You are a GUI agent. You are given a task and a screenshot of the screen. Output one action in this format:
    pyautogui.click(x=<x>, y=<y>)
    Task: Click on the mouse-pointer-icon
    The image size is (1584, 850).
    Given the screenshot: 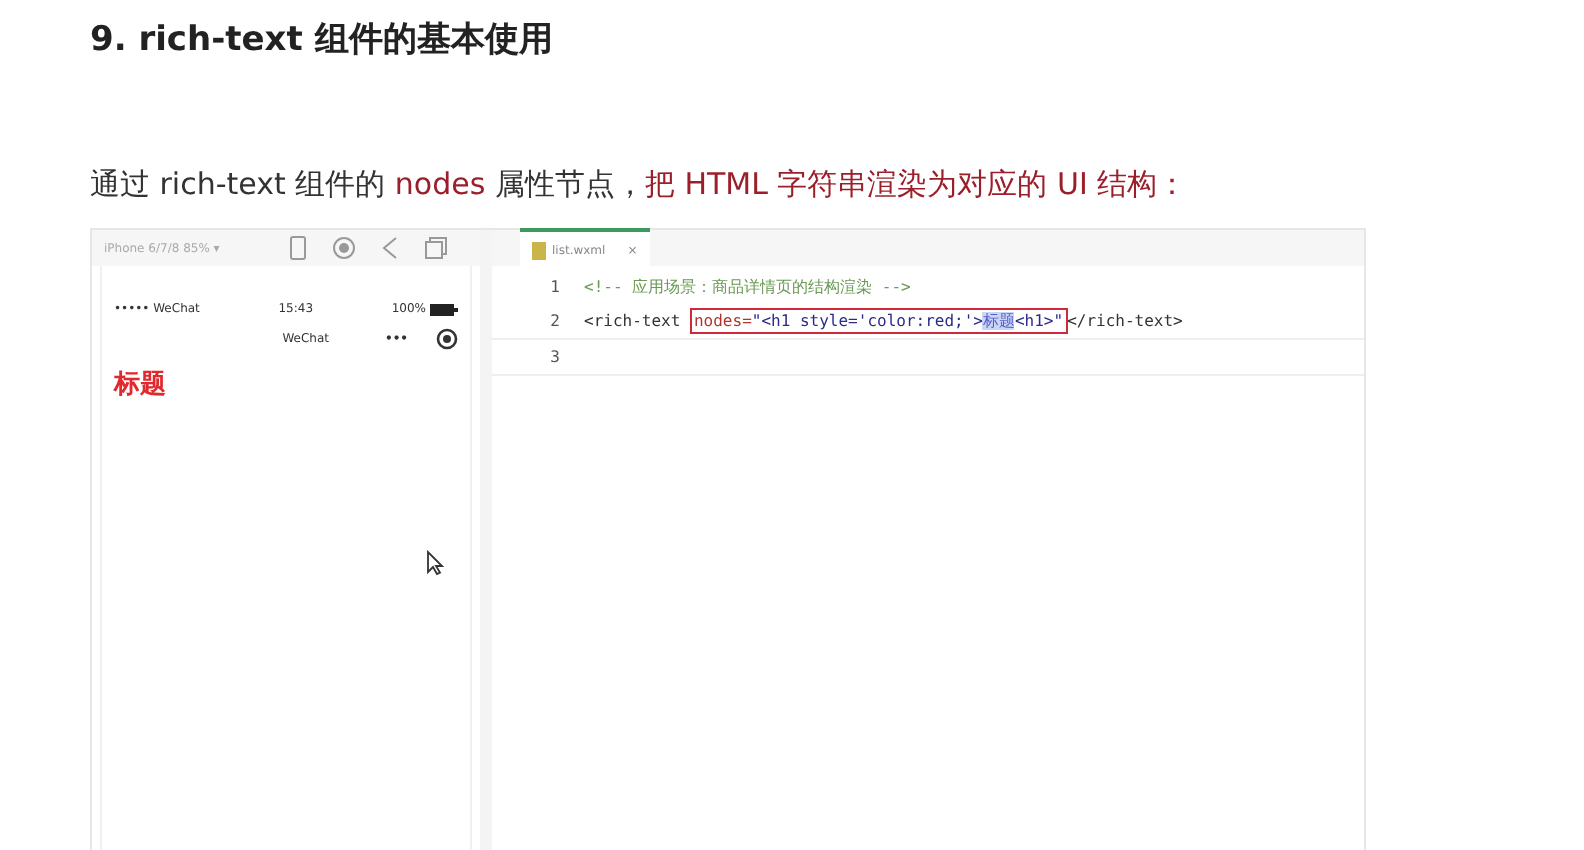 What is the action you would take?
    pyautogui.click(x=435, y=563)
    